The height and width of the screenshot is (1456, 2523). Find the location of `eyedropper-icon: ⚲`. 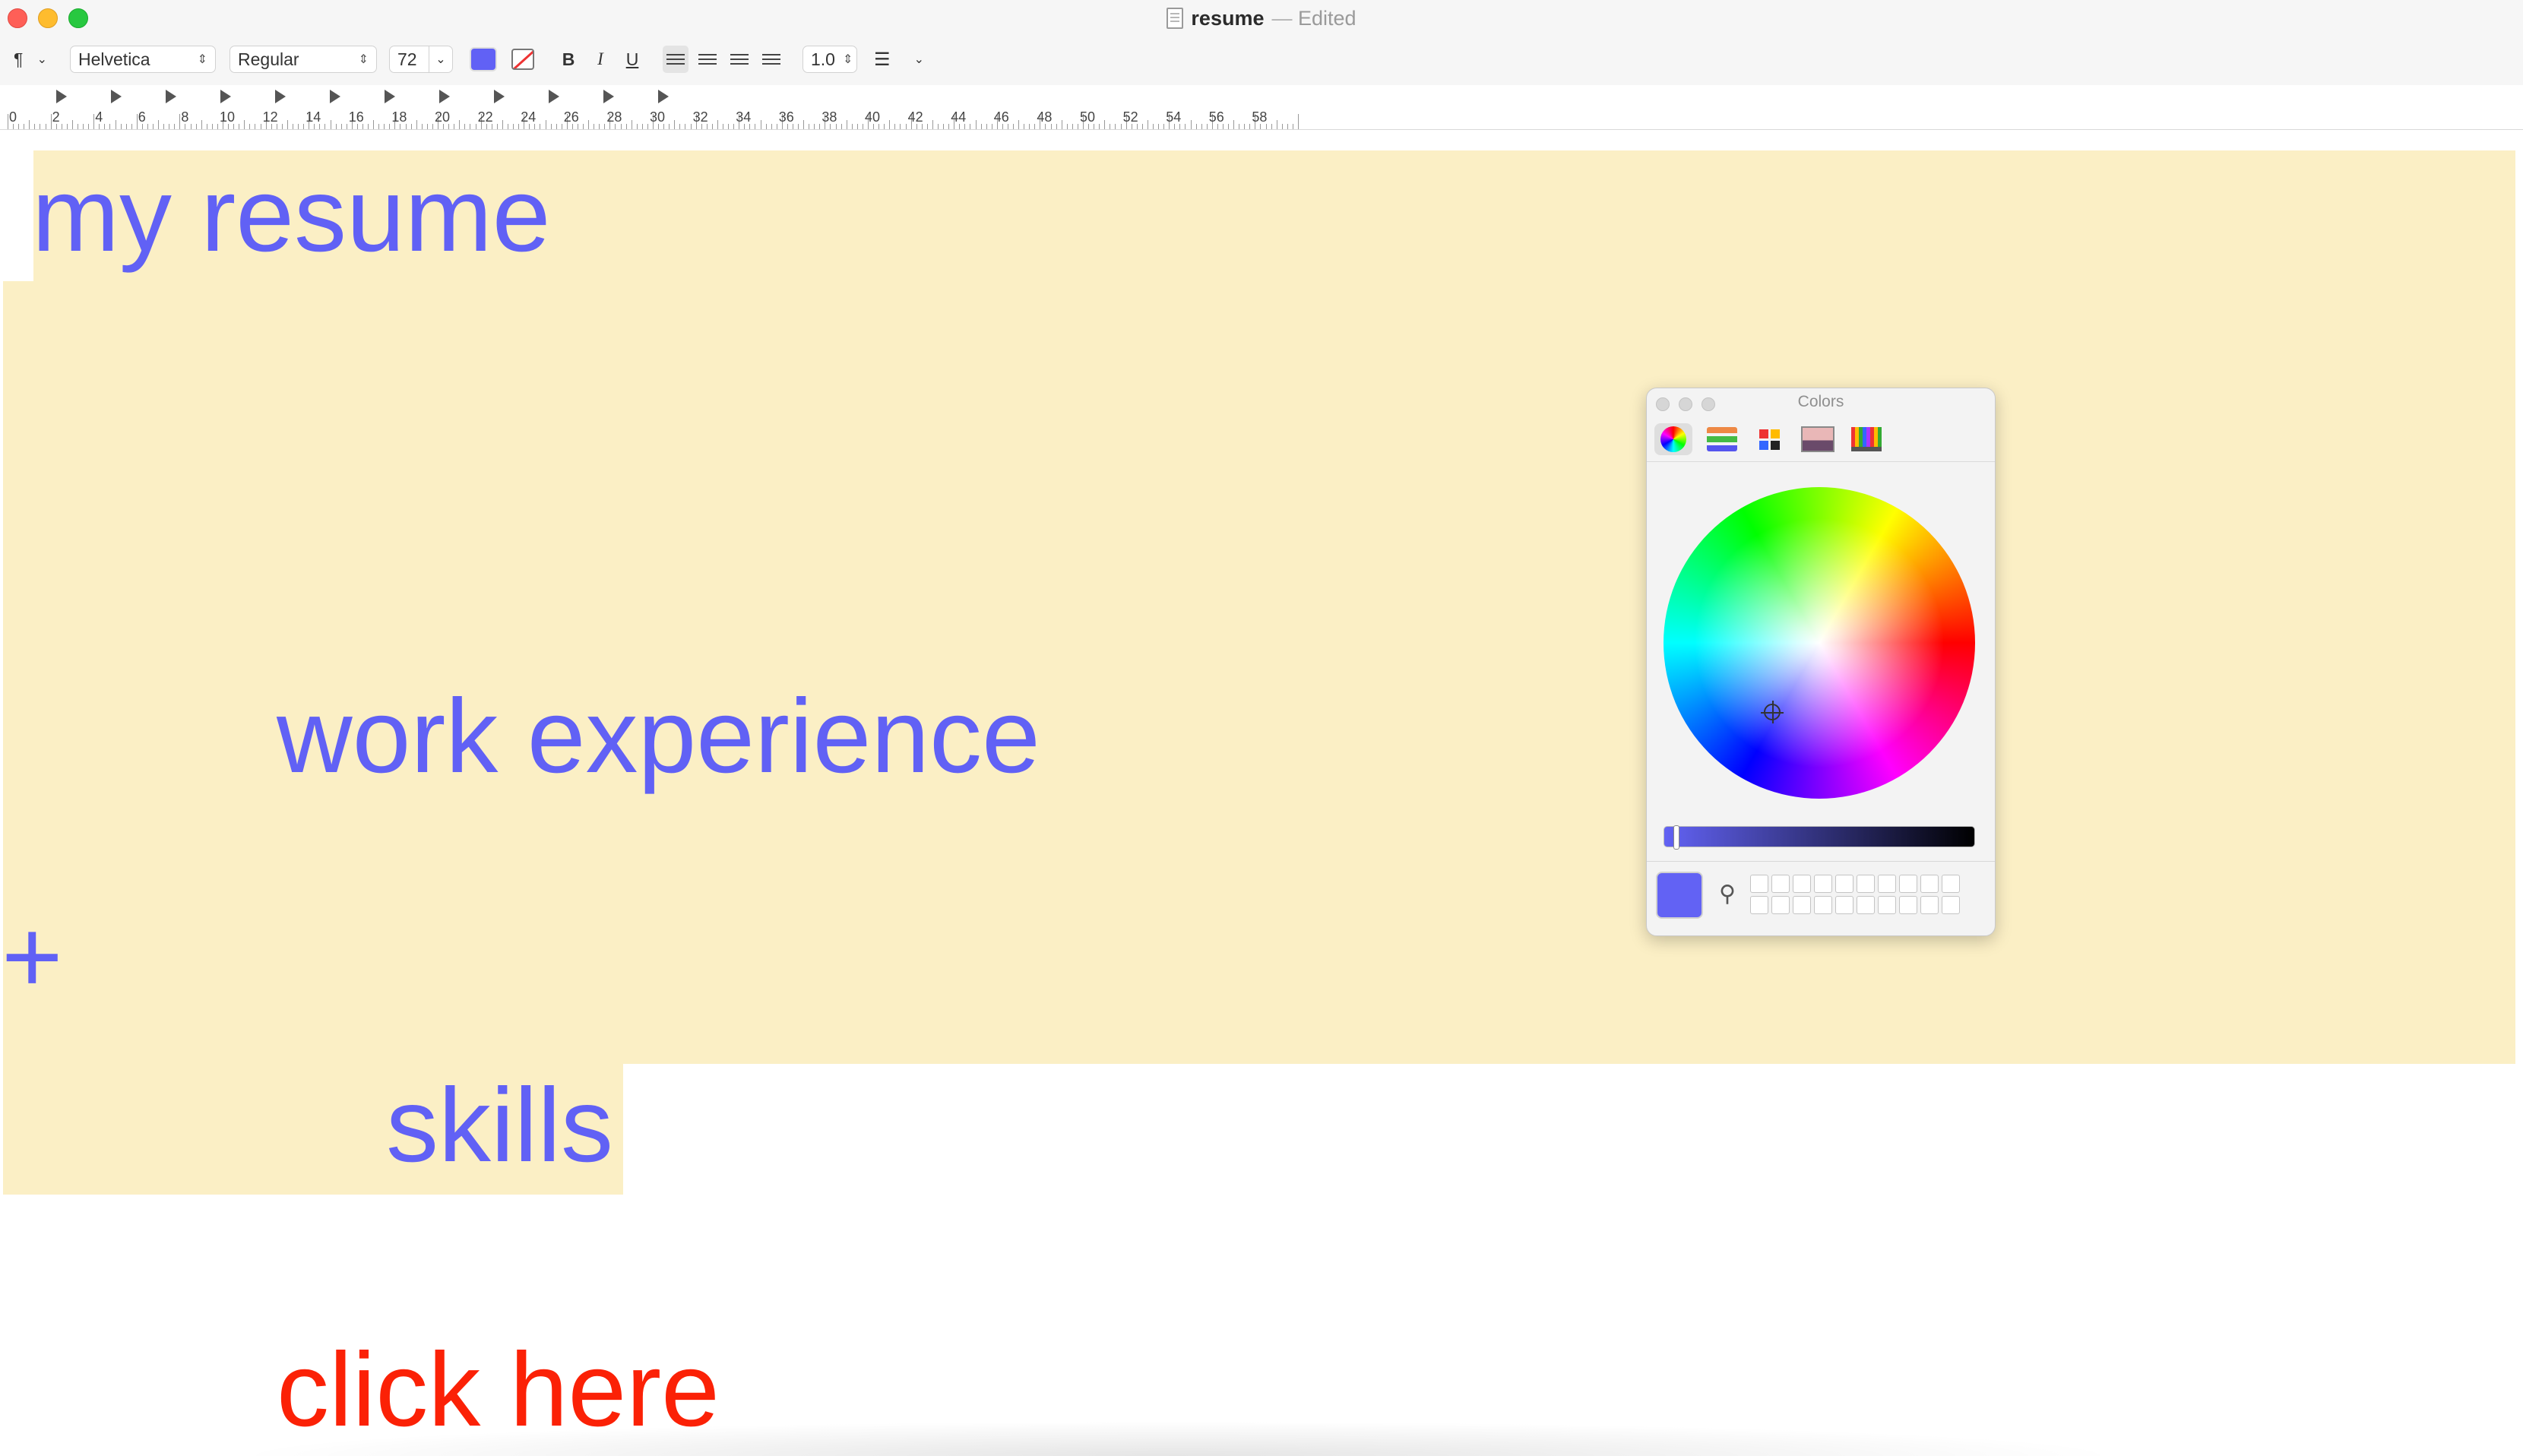

eyedropper-icon: ⚲ is located at coordinates (1727, 895).